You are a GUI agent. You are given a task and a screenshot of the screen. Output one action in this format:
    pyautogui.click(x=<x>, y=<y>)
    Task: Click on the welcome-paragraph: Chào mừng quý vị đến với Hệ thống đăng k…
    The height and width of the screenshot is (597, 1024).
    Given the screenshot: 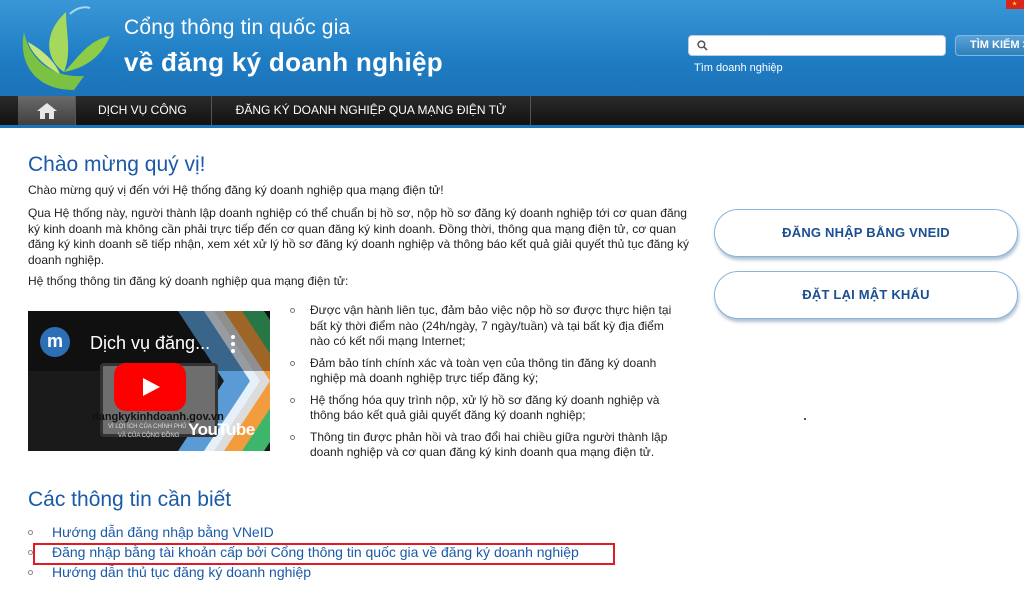 What is the action you would take?
    pyautogui.click(x=236, y=190)
    